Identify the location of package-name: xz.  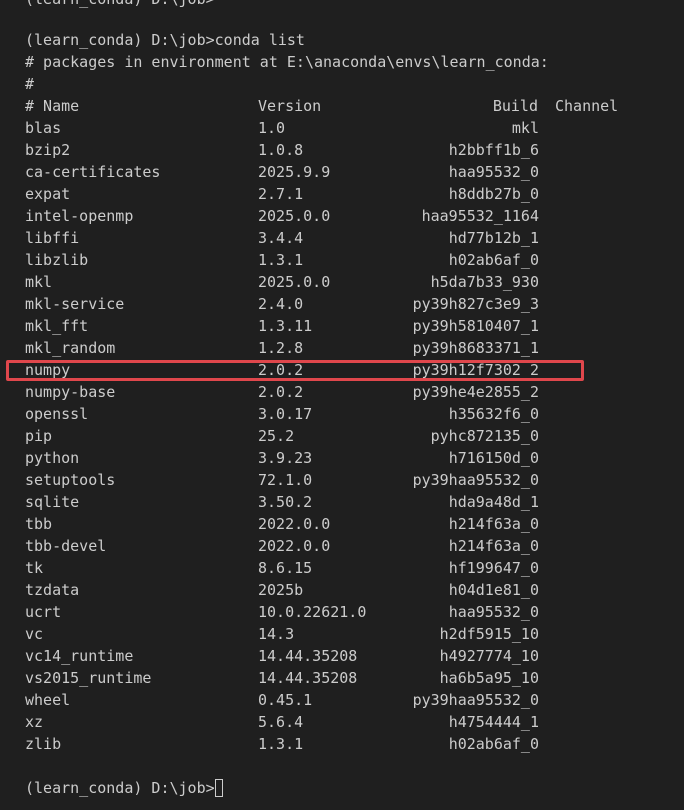
(34, 722).